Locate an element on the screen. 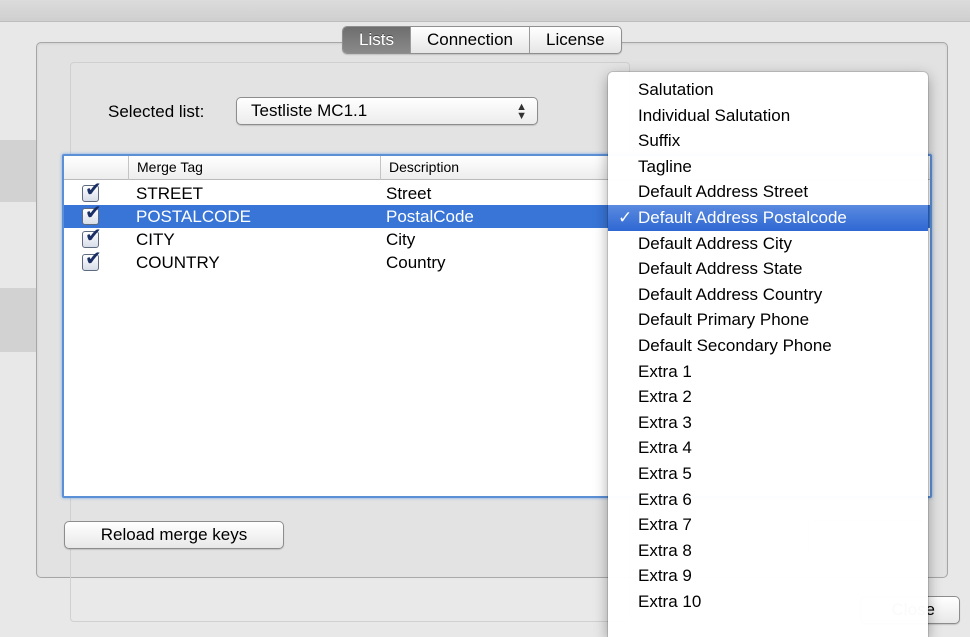 The width and height of the screenshot is (970, 637). merge-tag-cell: POSTALCODE is located at coordinates (193, 216).